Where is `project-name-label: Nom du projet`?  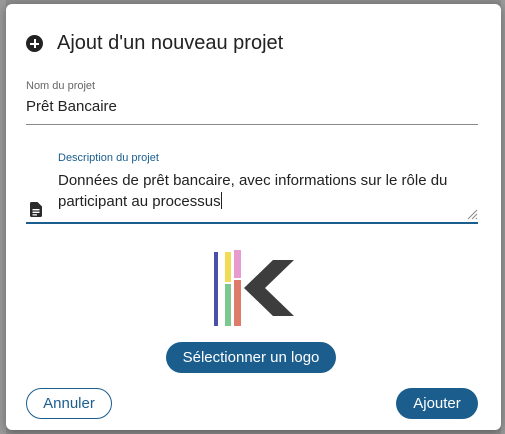
project-name-label: Nom du projet is located at coordinates (61, 86).